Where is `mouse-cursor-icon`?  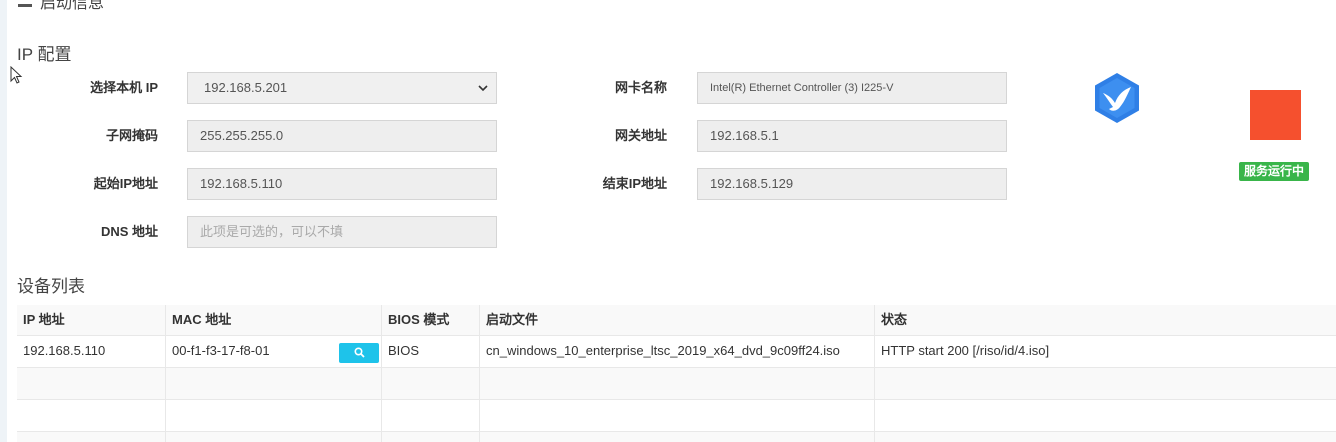 mouse-cursor-icon is located at coordinates (16, 75).